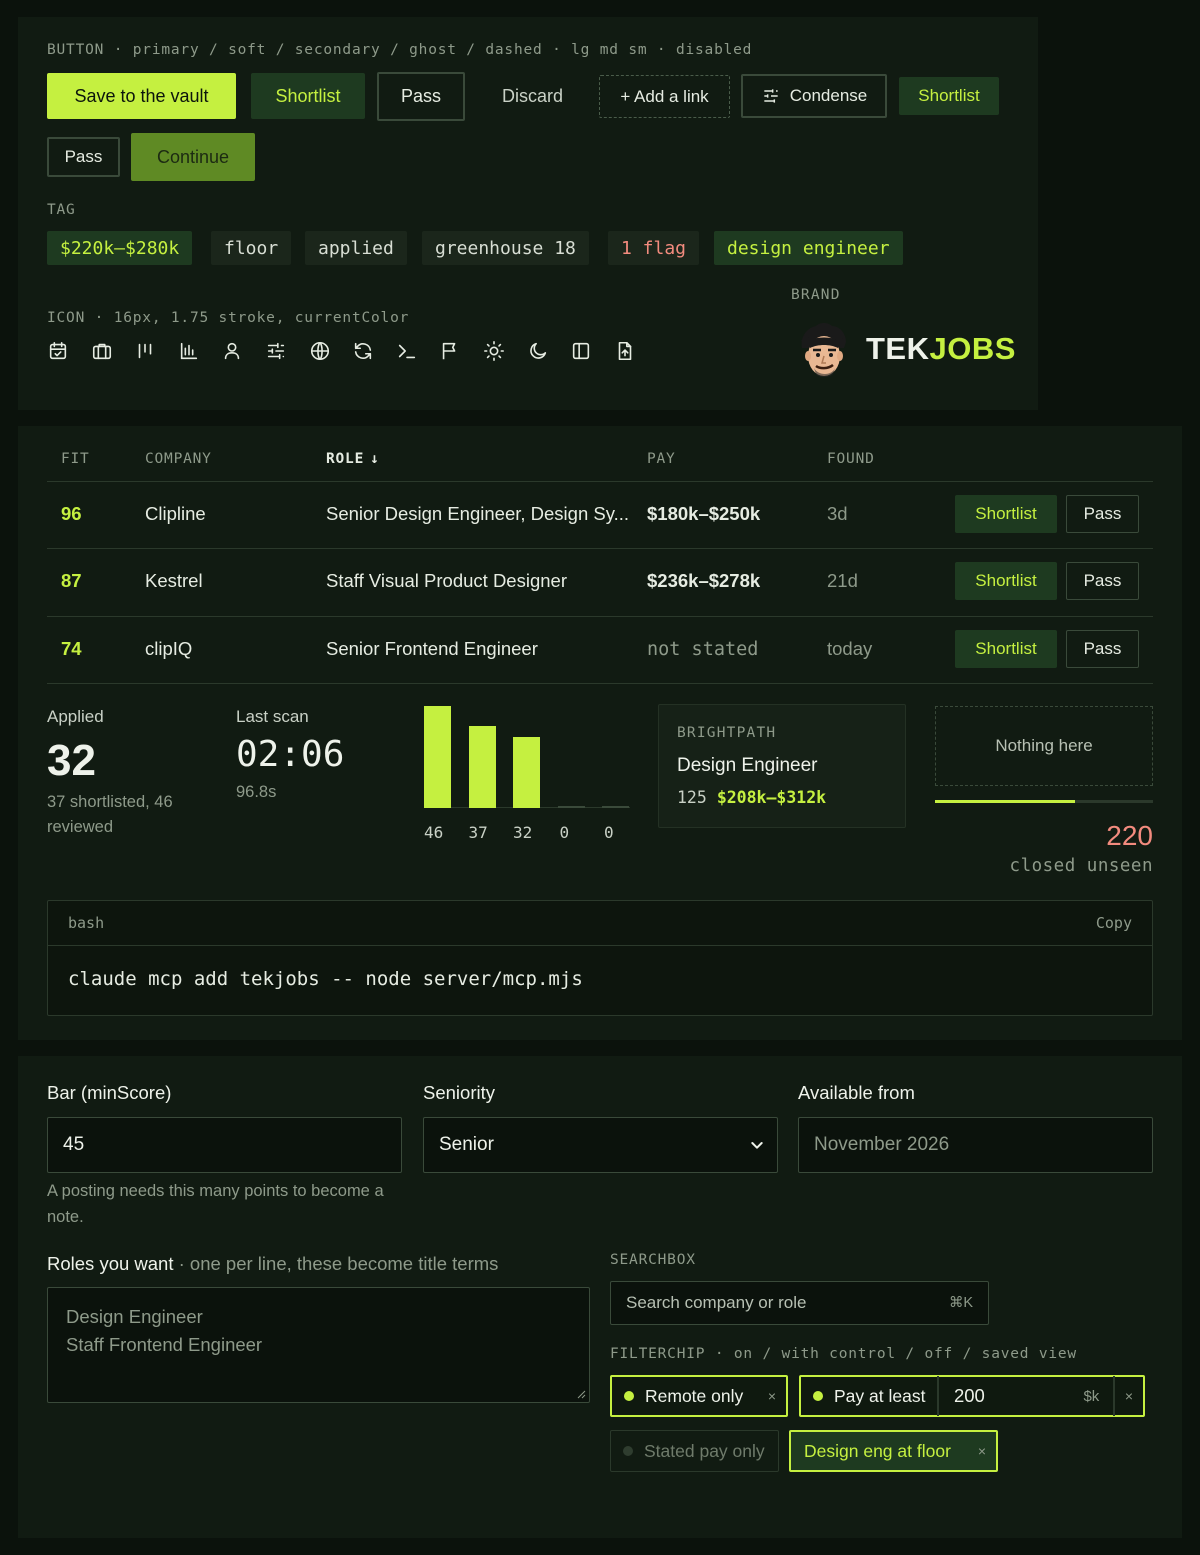 The height and width of the screenshot is (1555, 1200). Describe the element at coordinates (421, 96) in the screenshot. I see `pass-secondary-button: Pass` at that location.